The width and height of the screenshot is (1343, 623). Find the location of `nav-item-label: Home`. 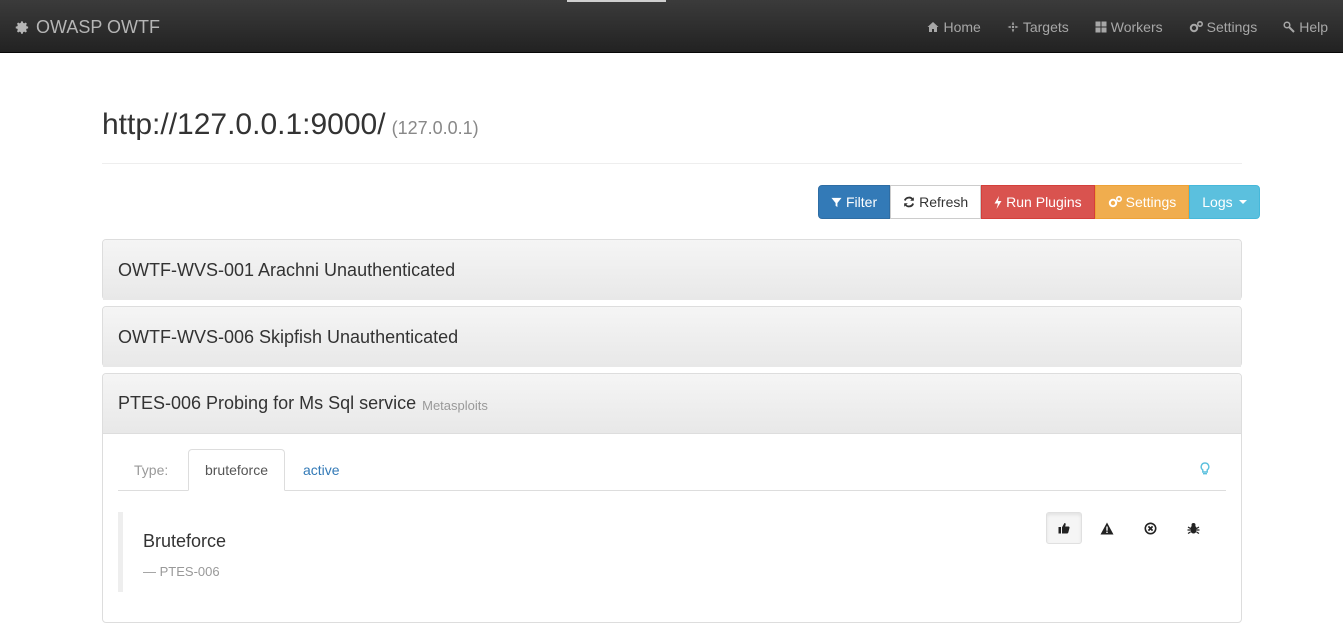

nav-item-label: Home is located at coordinates (962, 26).